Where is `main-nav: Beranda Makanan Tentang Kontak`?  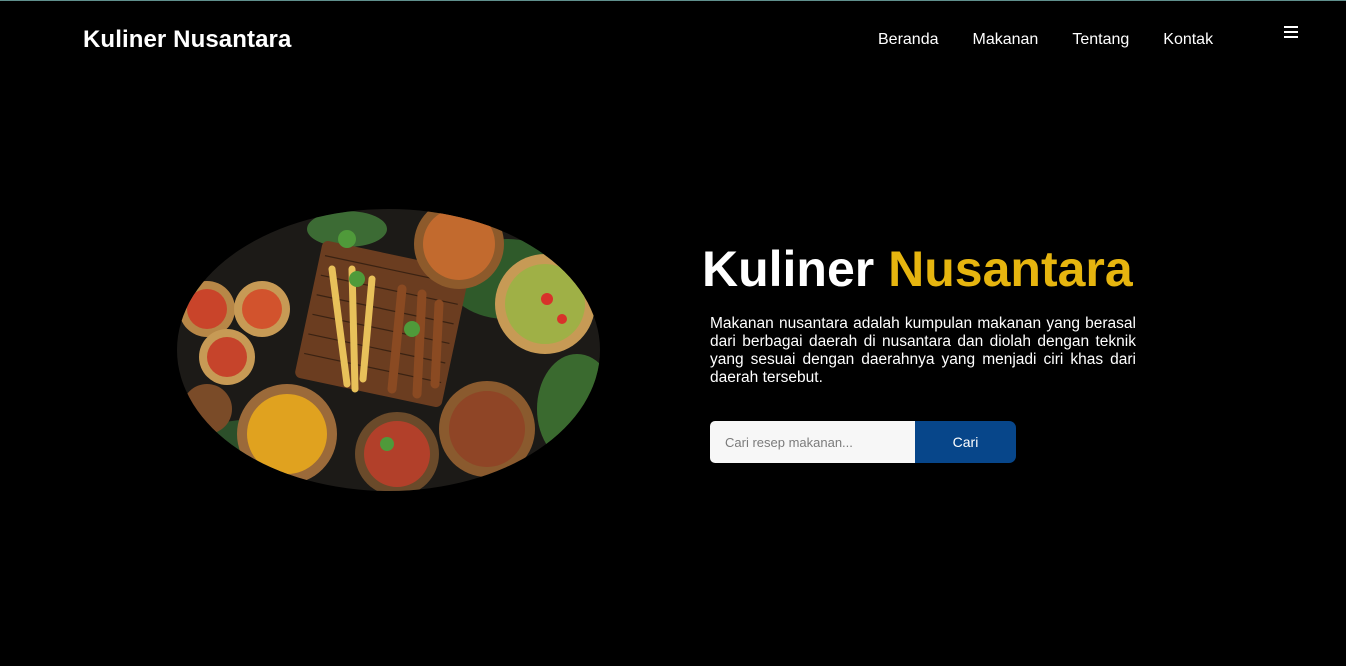 main-nav: Beranda Makanan Tentang Kontak is located at coordinates (1045, 40).